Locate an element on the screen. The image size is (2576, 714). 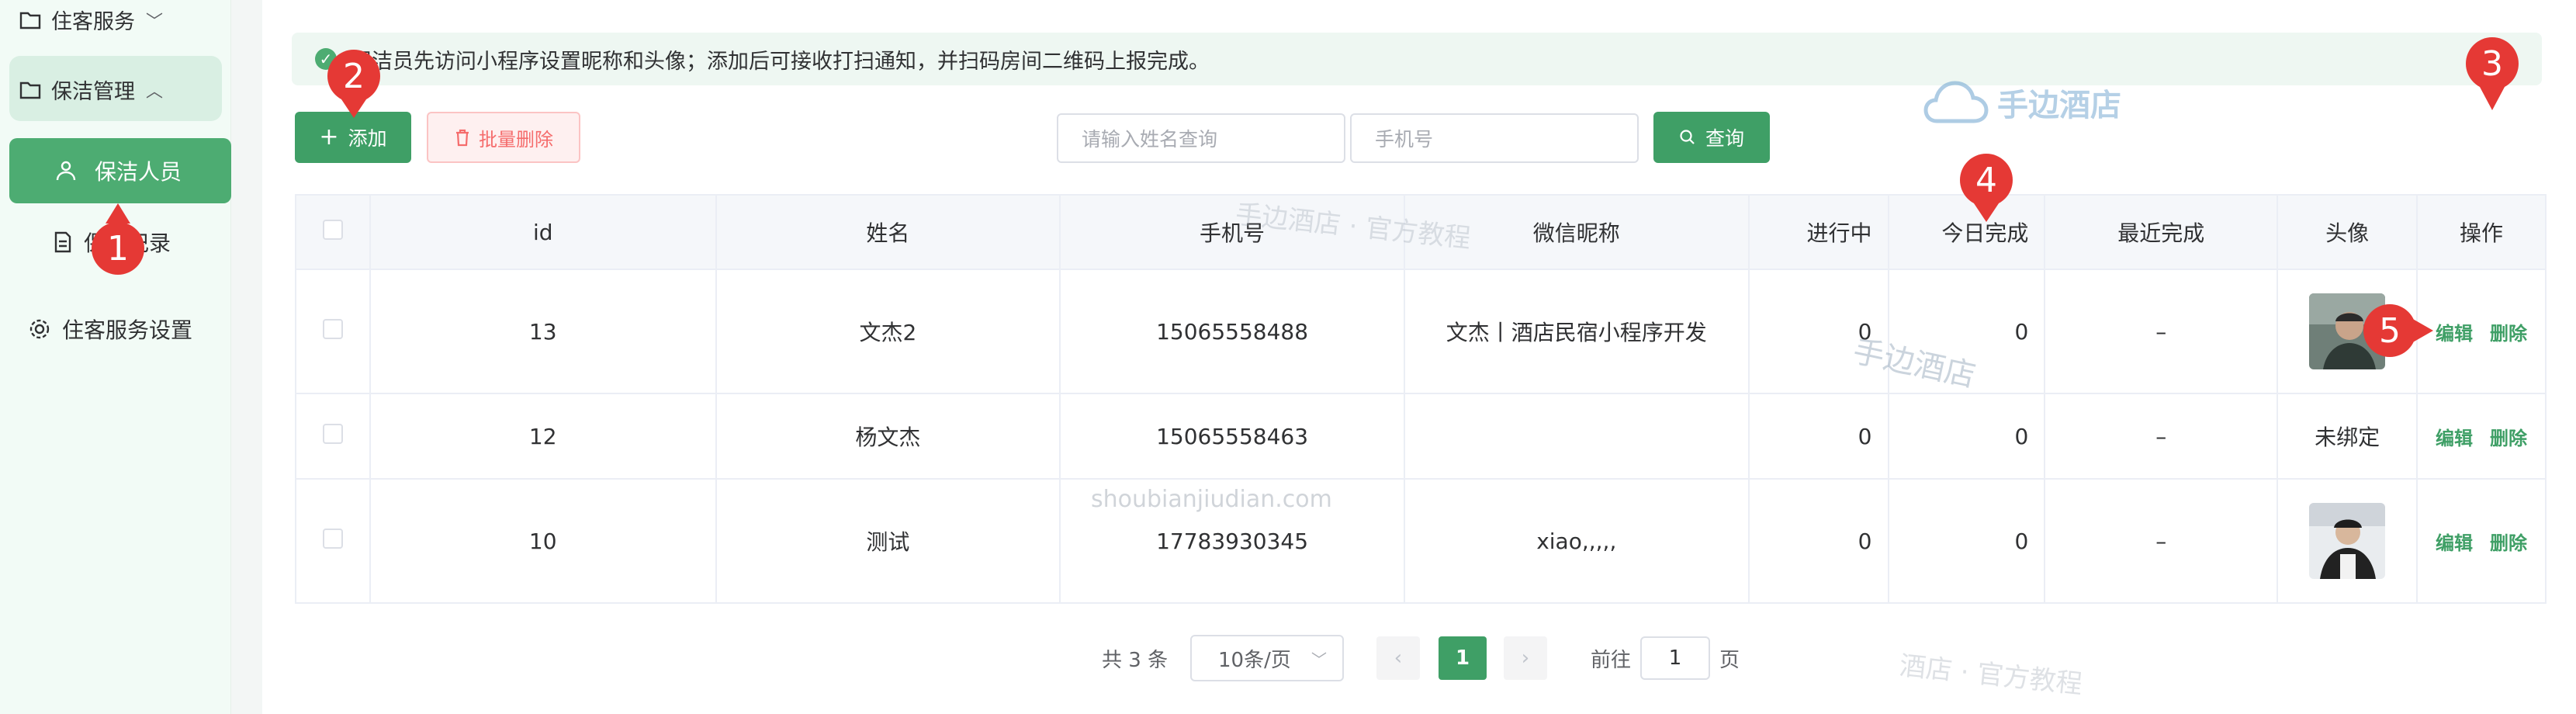
batch-delete-button: 批量删除 is located at coordinates (503, 137).